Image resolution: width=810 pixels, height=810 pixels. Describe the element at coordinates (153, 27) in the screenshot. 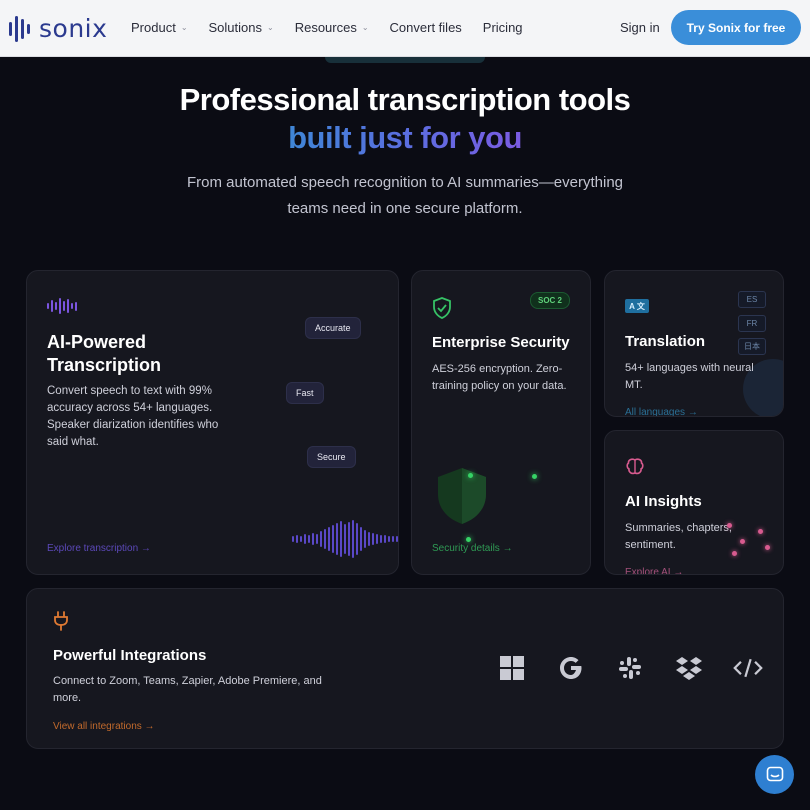

I see `nav-link-label: Product` at that location.